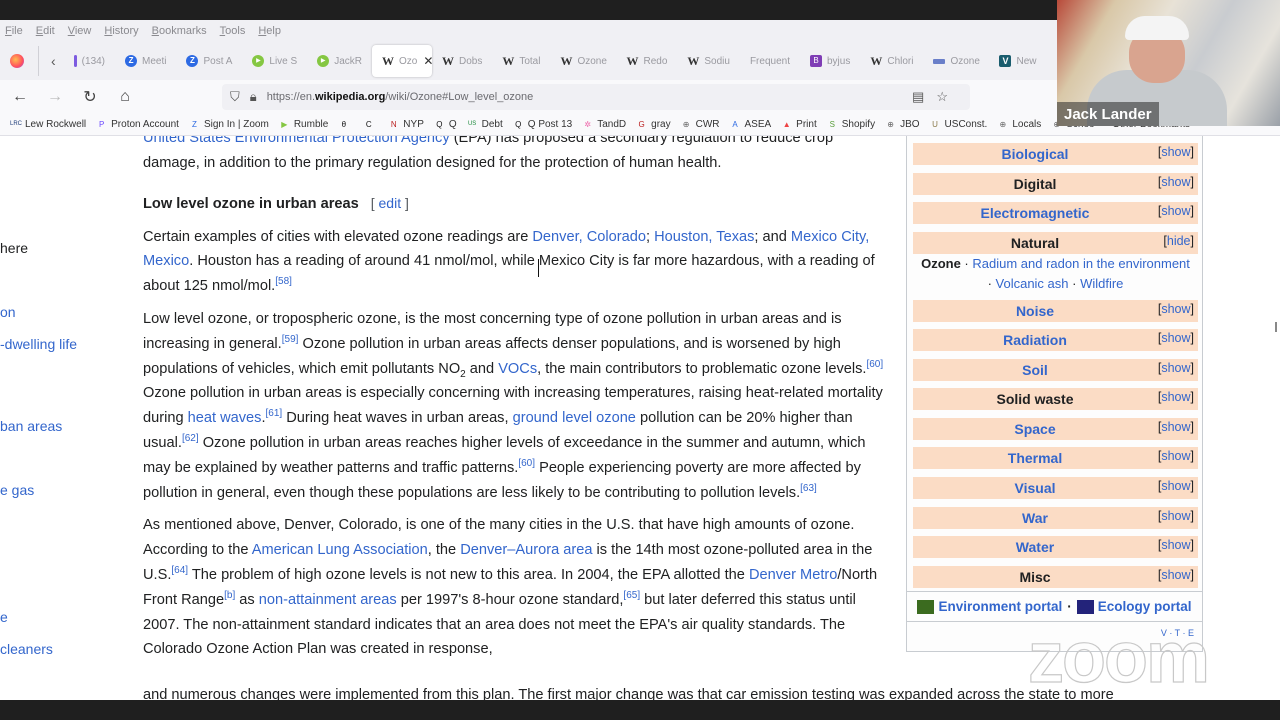 The image size is (1280, 720). I want to click on toc-item: -dwelling life, so click(38, 344).